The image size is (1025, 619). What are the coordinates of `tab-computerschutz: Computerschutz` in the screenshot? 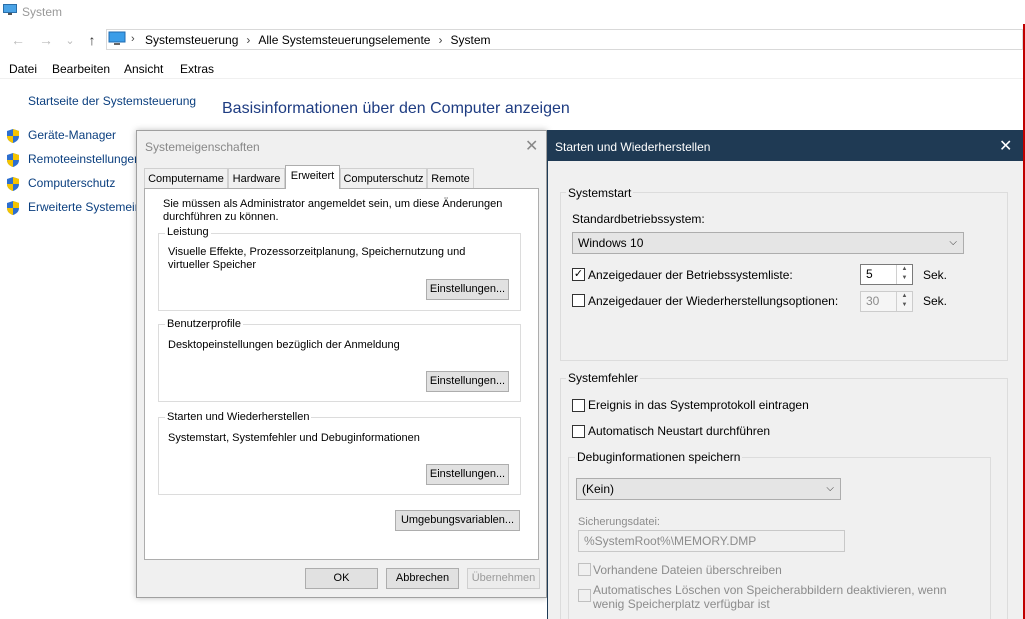 It's located at (383, 178).